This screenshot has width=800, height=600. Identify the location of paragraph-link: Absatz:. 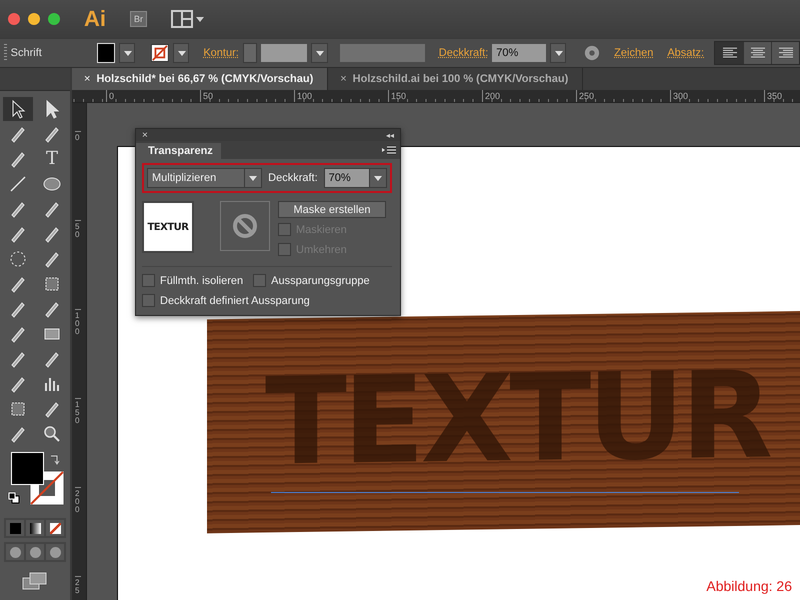
(685, 53).